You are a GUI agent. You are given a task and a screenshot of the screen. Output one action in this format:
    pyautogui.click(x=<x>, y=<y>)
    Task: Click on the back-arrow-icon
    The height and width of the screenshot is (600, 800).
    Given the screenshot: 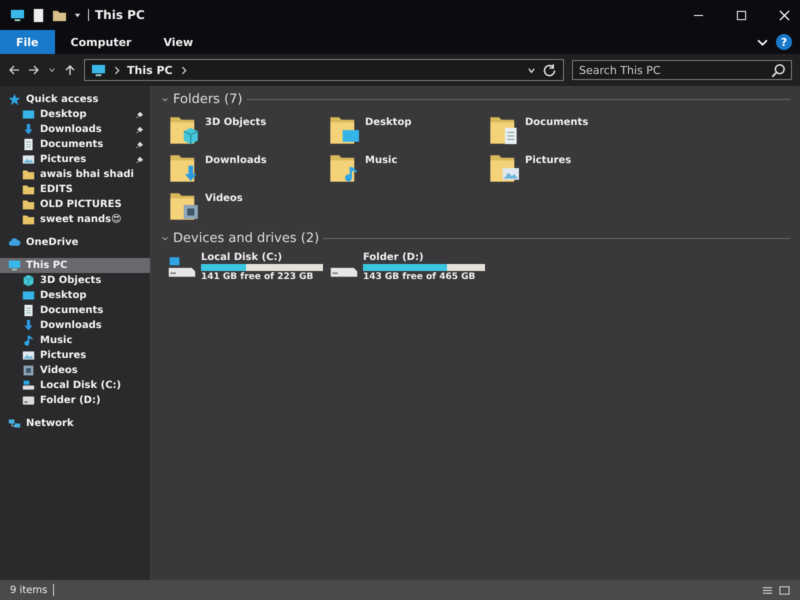 What is the action you would take?
    pyautogui.click(x=14, y=70)
    